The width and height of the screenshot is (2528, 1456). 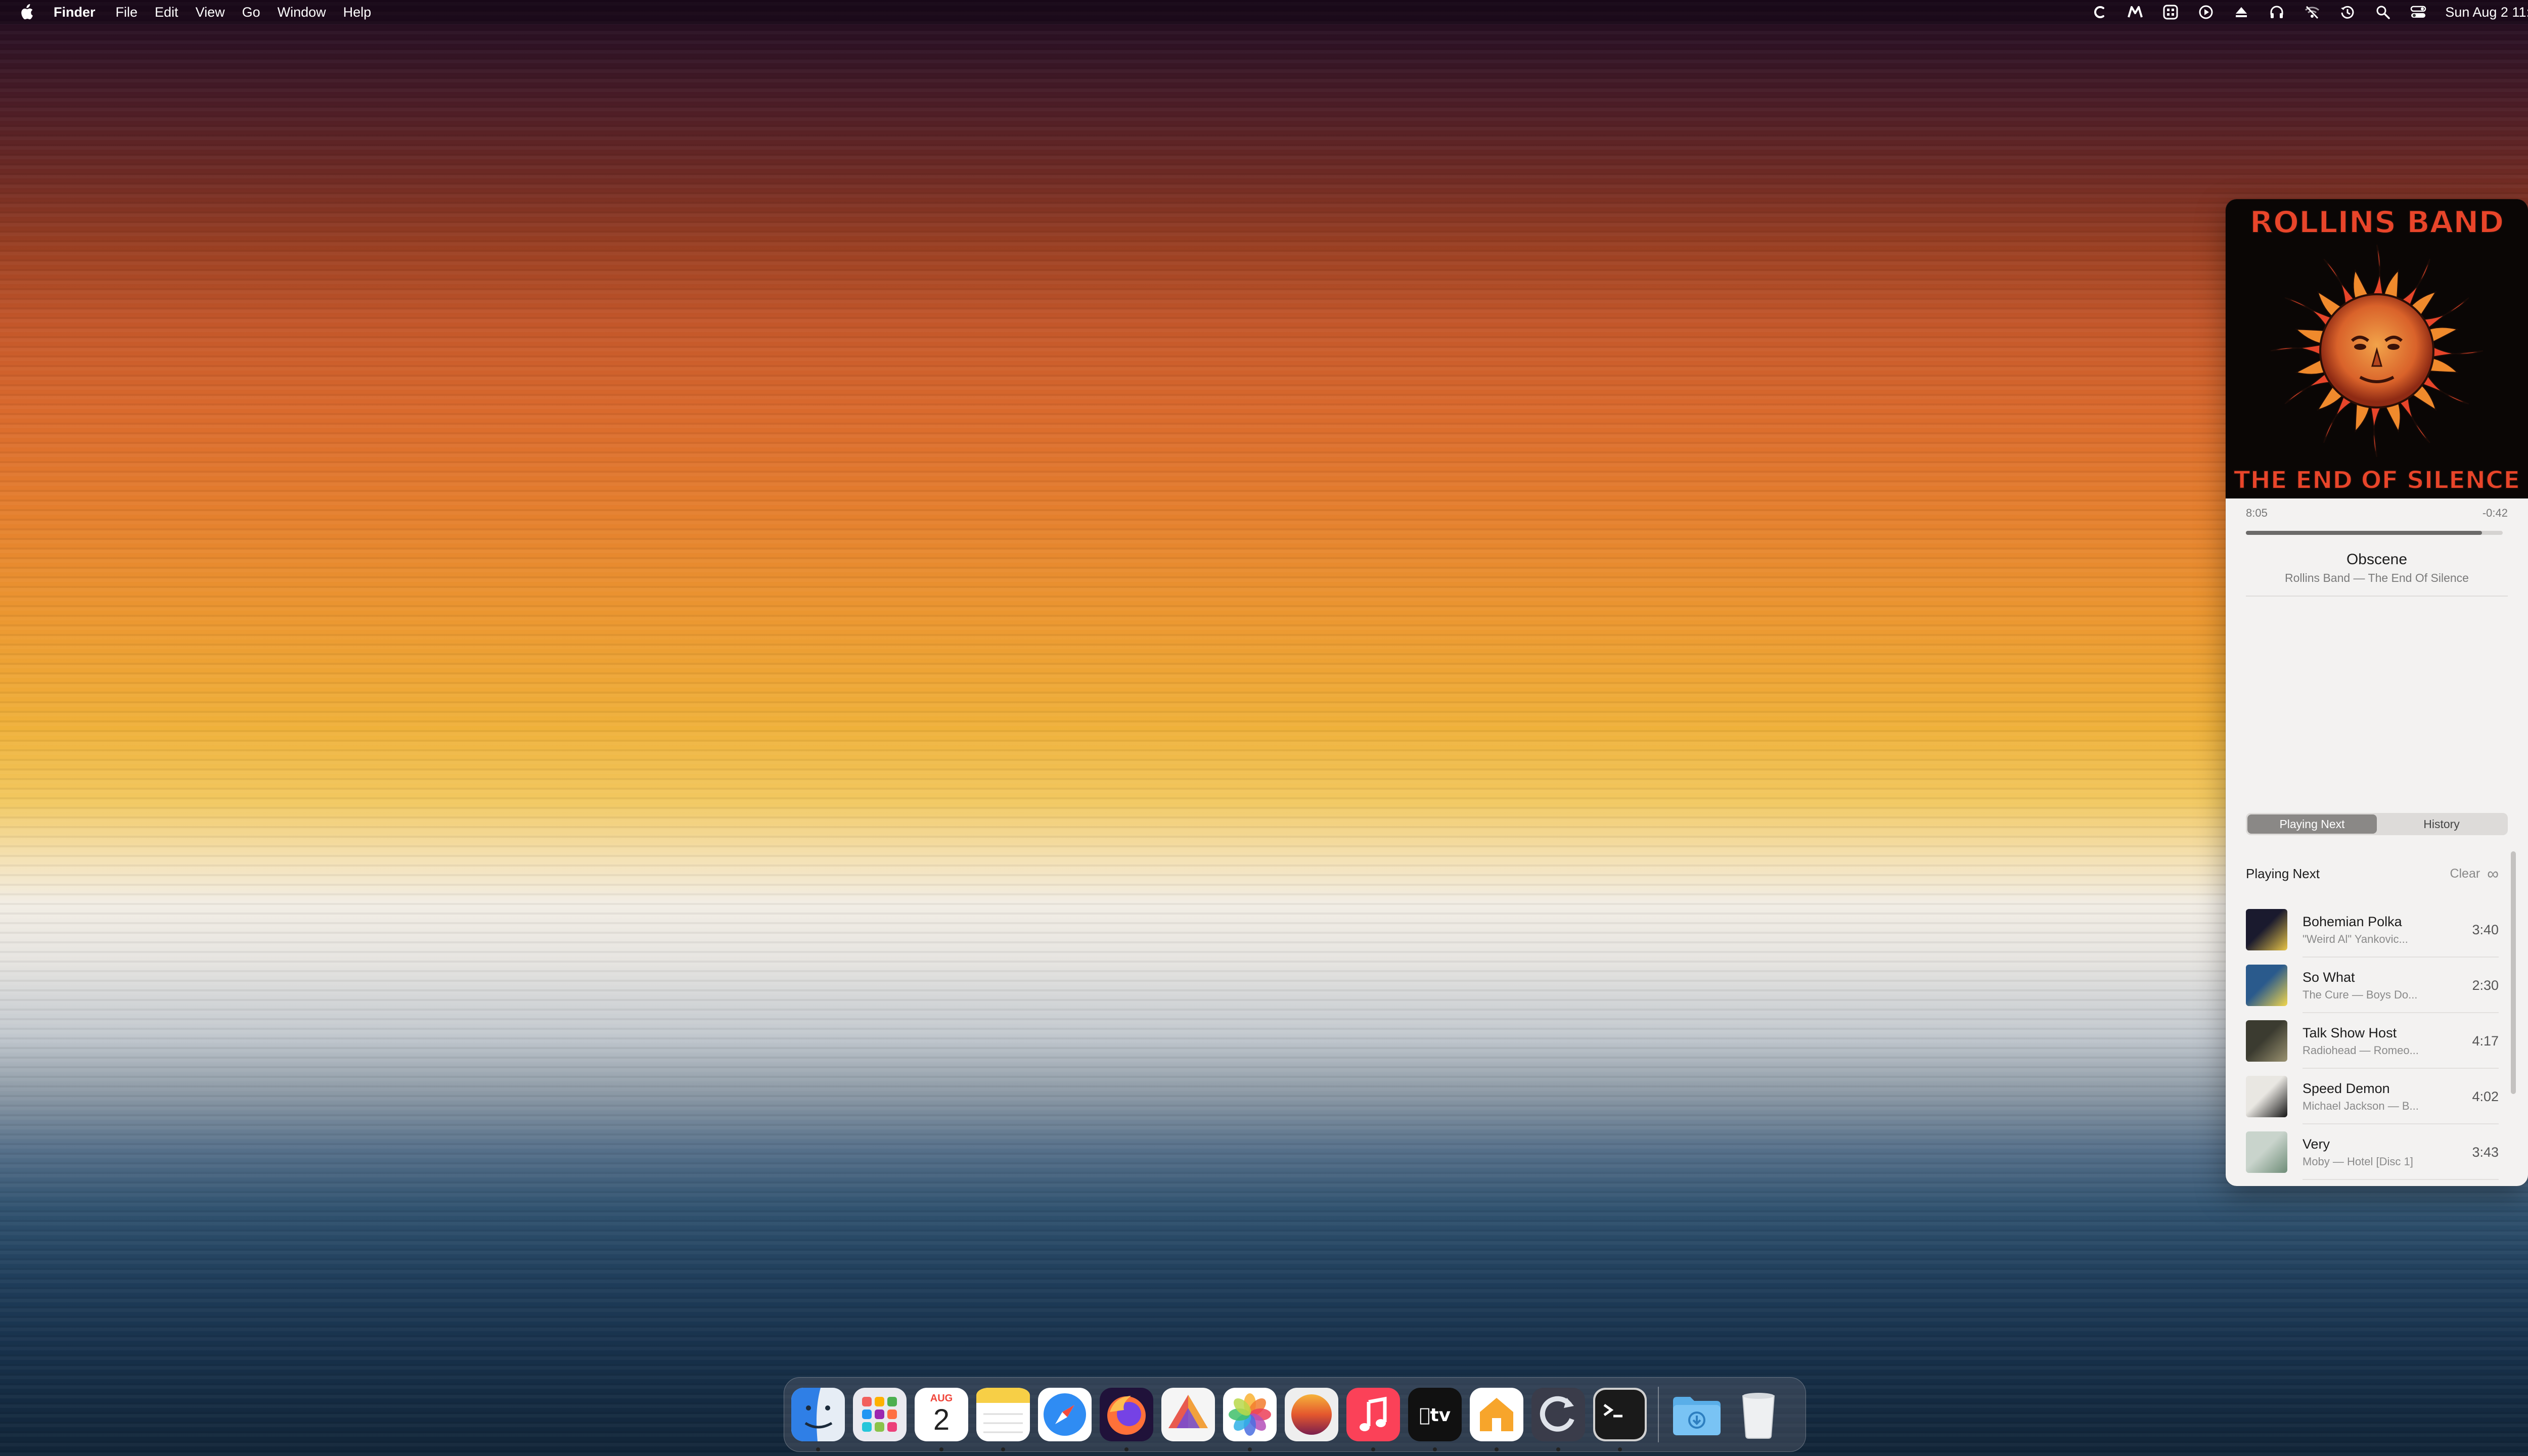 I want to click on music-icon, so click(x=1373, y=1419).